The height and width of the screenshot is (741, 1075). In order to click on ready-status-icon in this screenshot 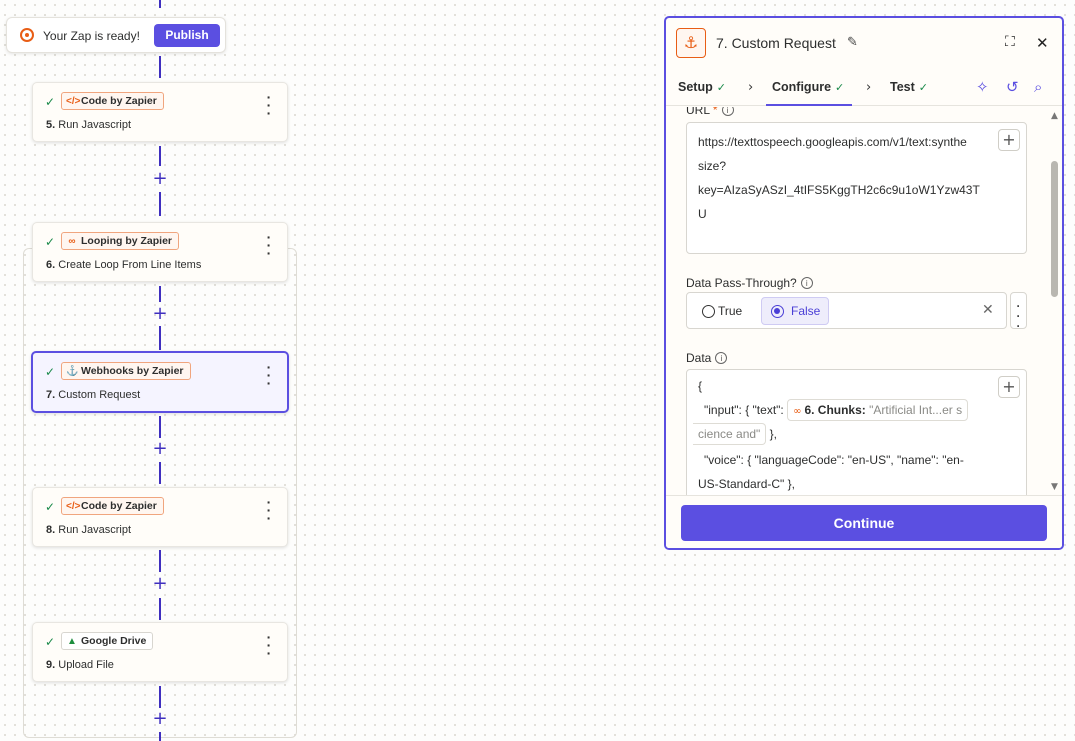, I will do `click(27, 35)`.